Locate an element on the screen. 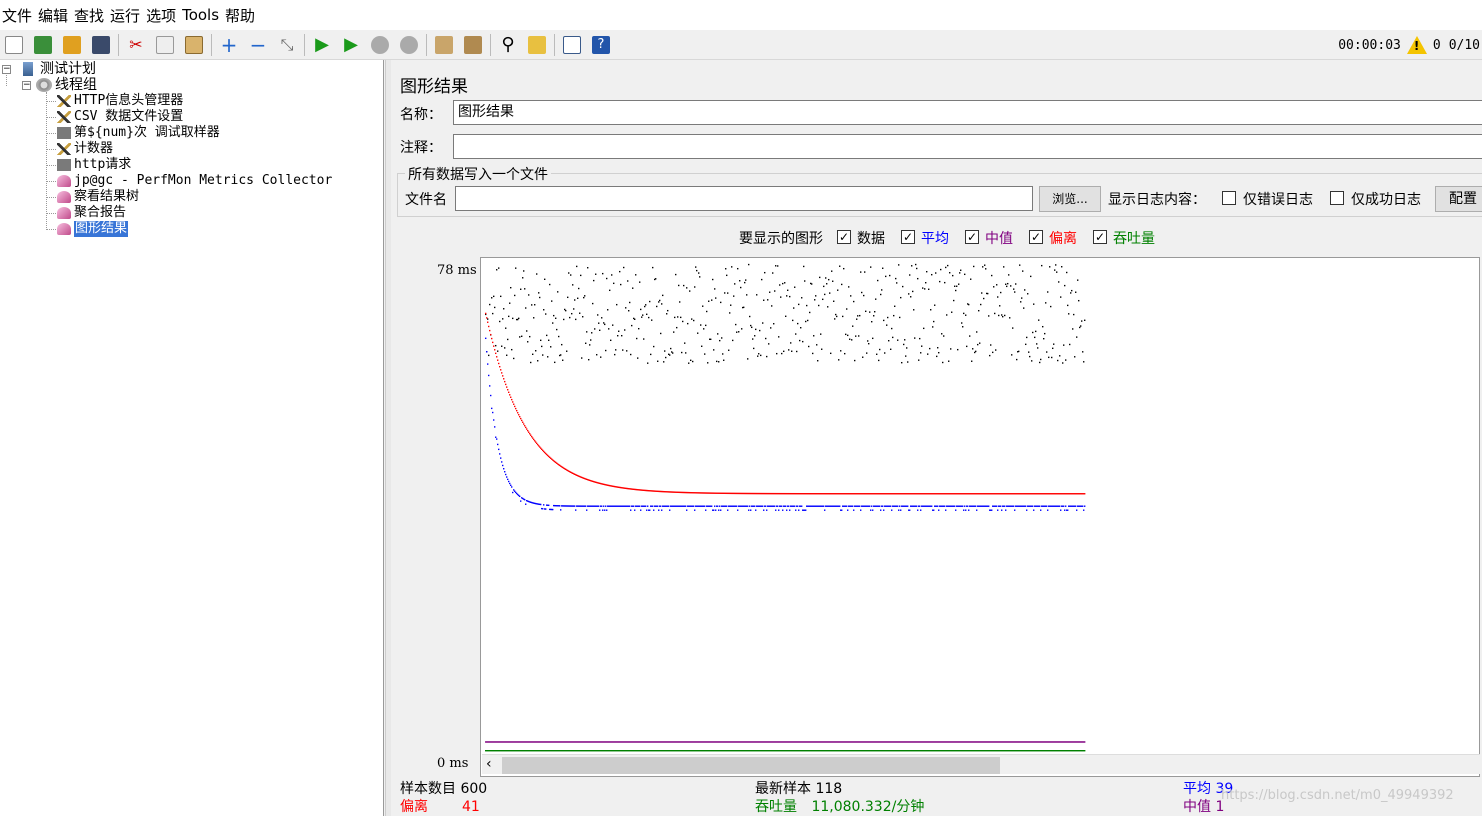 This screenshot has height=816, width=1482. clear-icon is located at coordinates (444, 45).